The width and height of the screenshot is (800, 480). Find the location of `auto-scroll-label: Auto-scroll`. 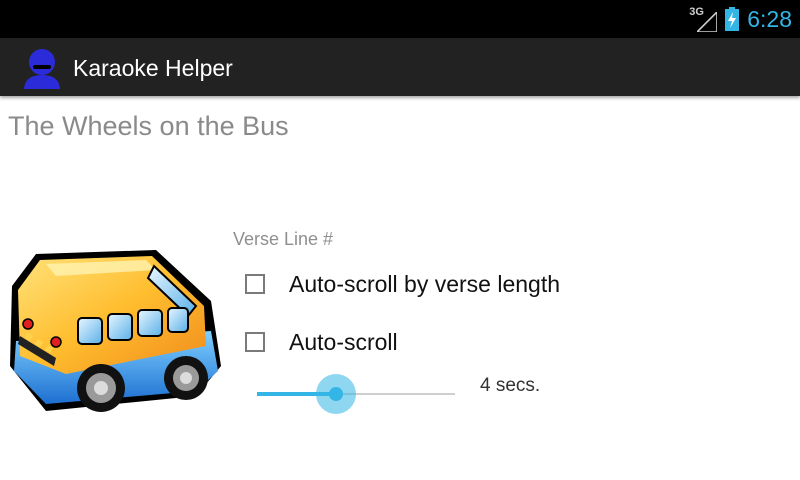

auto-scroll-label: Auto-scroll is located at coordinates (343, 341).